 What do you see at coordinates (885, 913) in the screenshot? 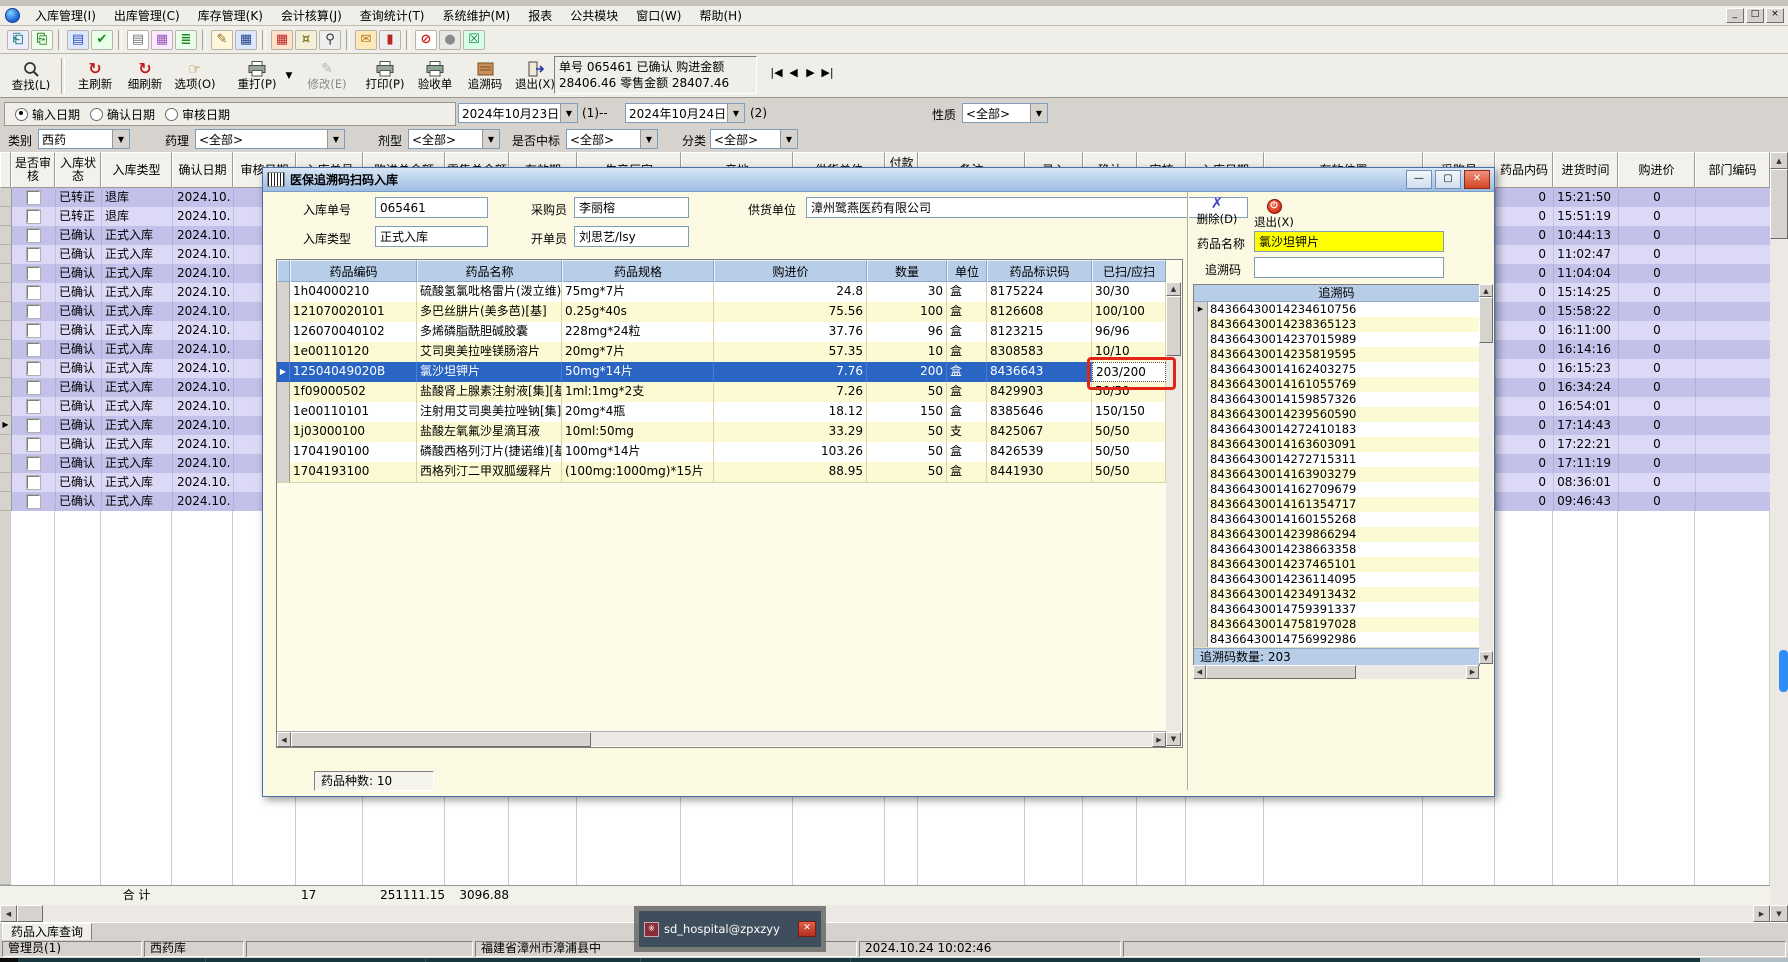
I see `table-horizontal-scrollbar: ◀ ▶` at bounding box center [885, 913].